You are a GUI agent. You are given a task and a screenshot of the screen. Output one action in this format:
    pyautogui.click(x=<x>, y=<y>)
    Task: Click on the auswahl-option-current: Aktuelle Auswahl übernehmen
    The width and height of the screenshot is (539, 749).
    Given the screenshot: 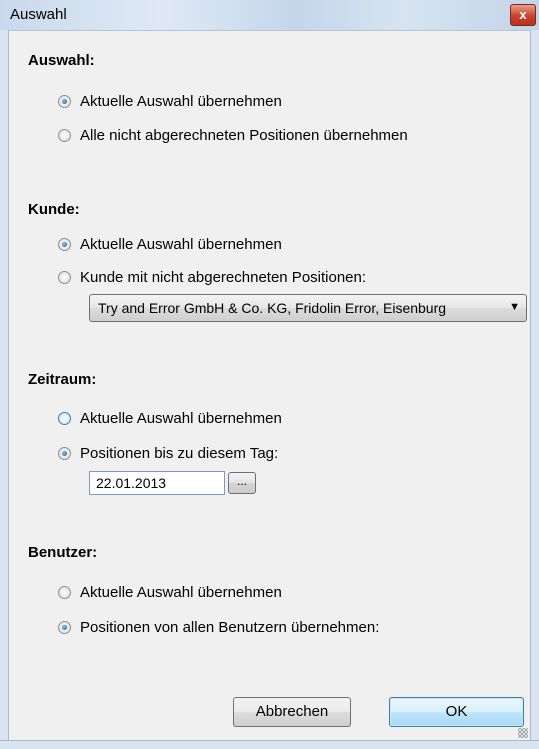 What is the action you would take?
    pyautogui.click(x=170, y=101)
    